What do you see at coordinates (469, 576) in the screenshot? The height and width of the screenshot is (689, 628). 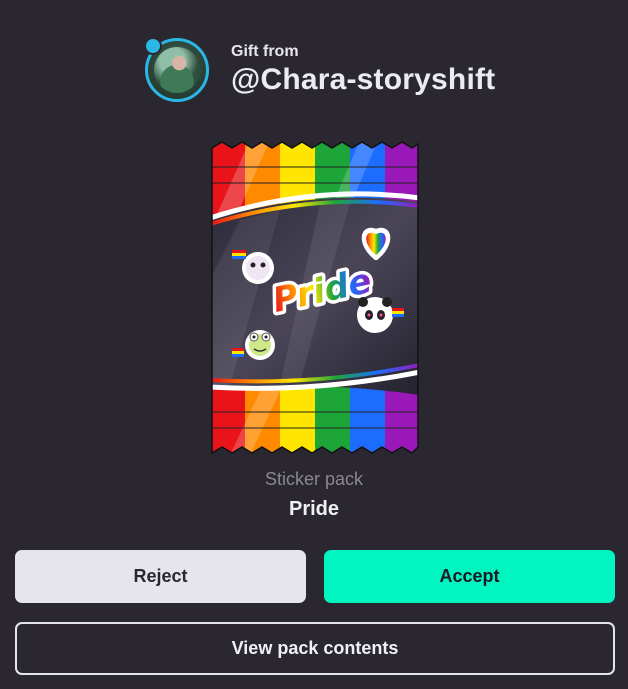 I see `accept-button: Accept` at bounding box center [469, 576].